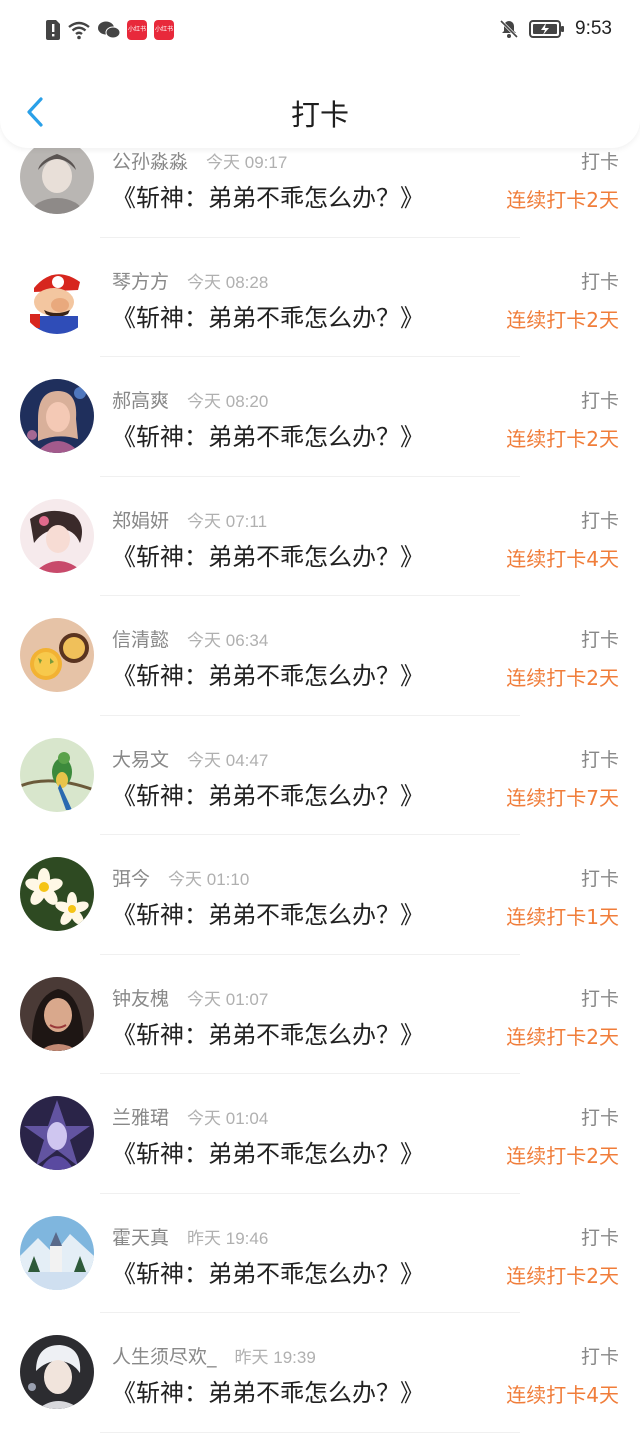  I want to click on avatar-woman-icon, so click(57, 1013).